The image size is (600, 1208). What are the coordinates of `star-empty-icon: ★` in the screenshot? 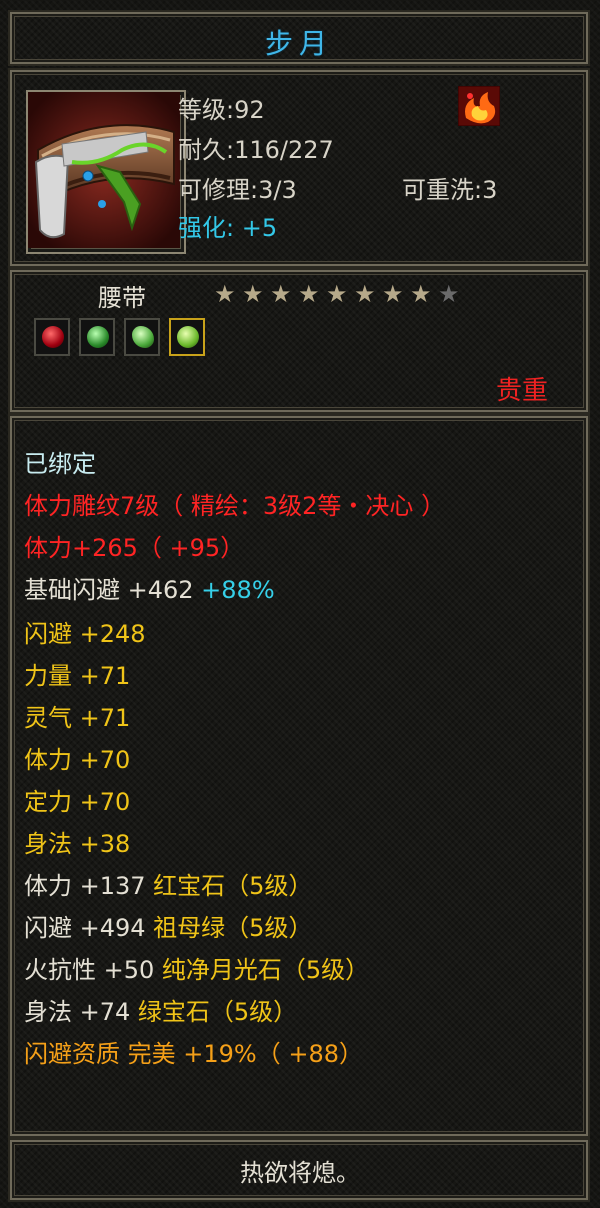 It's located at (449, 294).